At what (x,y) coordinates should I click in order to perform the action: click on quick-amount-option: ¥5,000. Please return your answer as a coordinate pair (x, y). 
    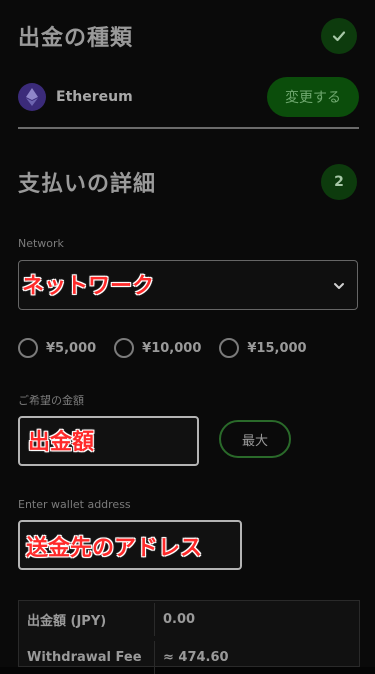
    Looking at the image, I should click on (57, 348).